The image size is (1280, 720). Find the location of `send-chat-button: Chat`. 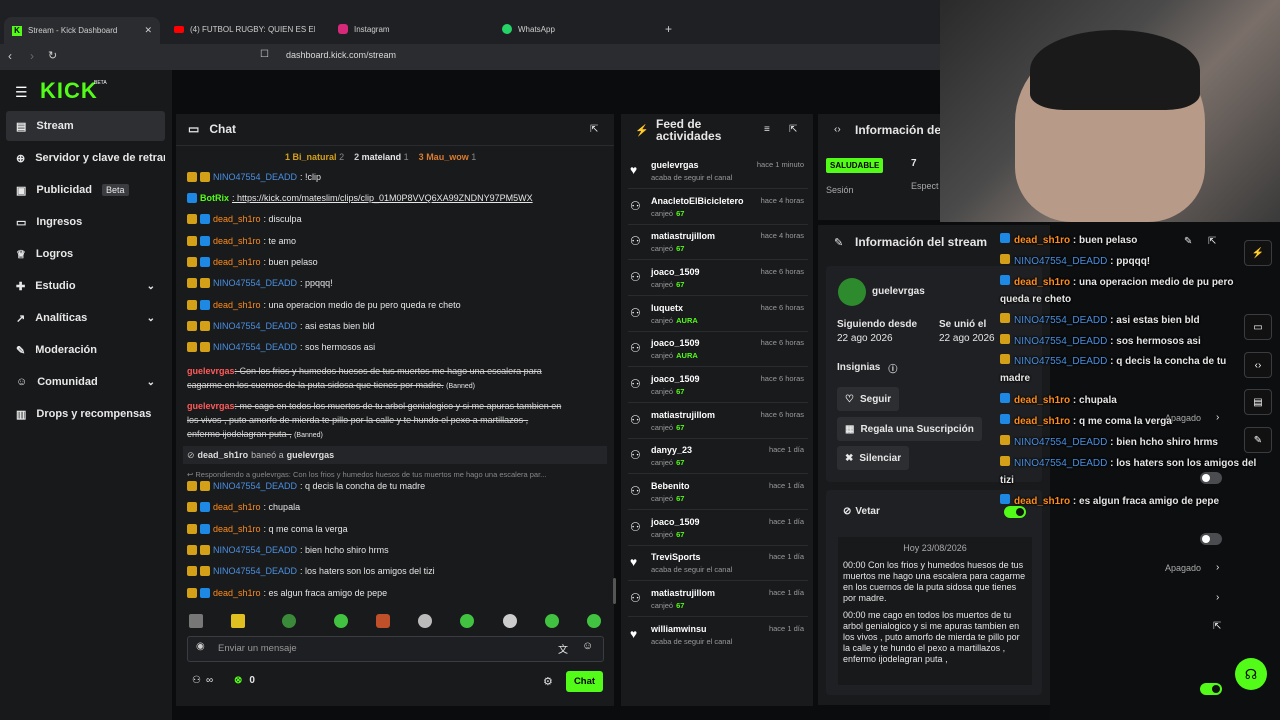

send-chat-button: Chat is located at coordinates (584, 681).